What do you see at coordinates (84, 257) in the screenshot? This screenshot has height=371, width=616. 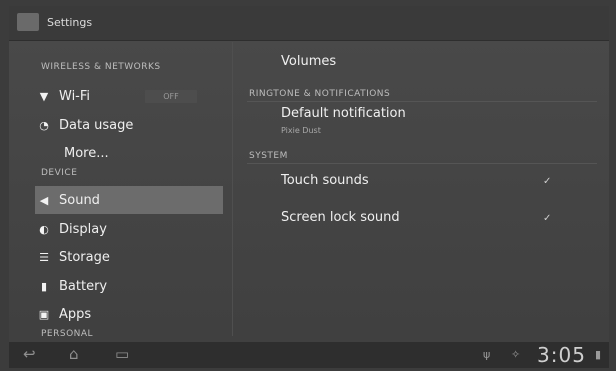 I see `sidebar-item-label: Storage` at bounding box center [84, 257].